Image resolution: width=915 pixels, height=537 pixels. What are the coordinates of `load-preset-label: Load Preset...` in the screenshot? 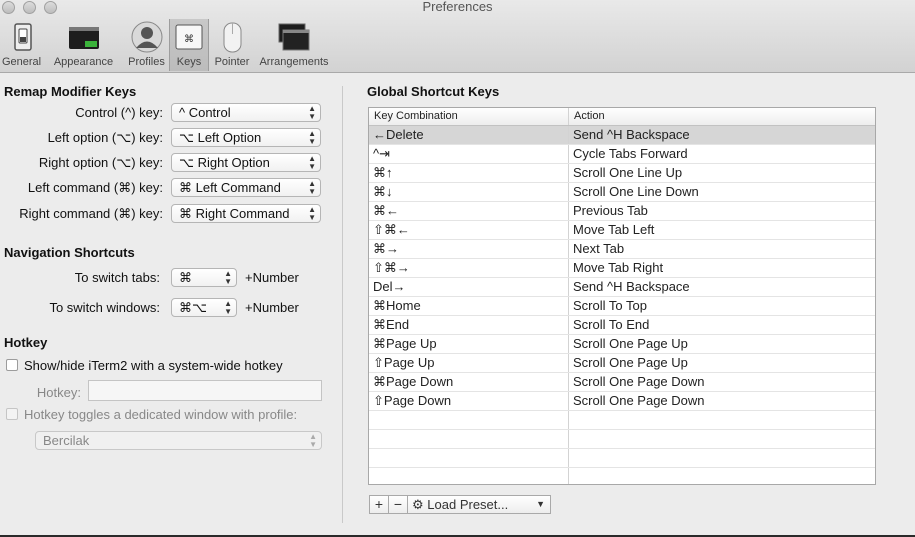 It's located at (468, 504).